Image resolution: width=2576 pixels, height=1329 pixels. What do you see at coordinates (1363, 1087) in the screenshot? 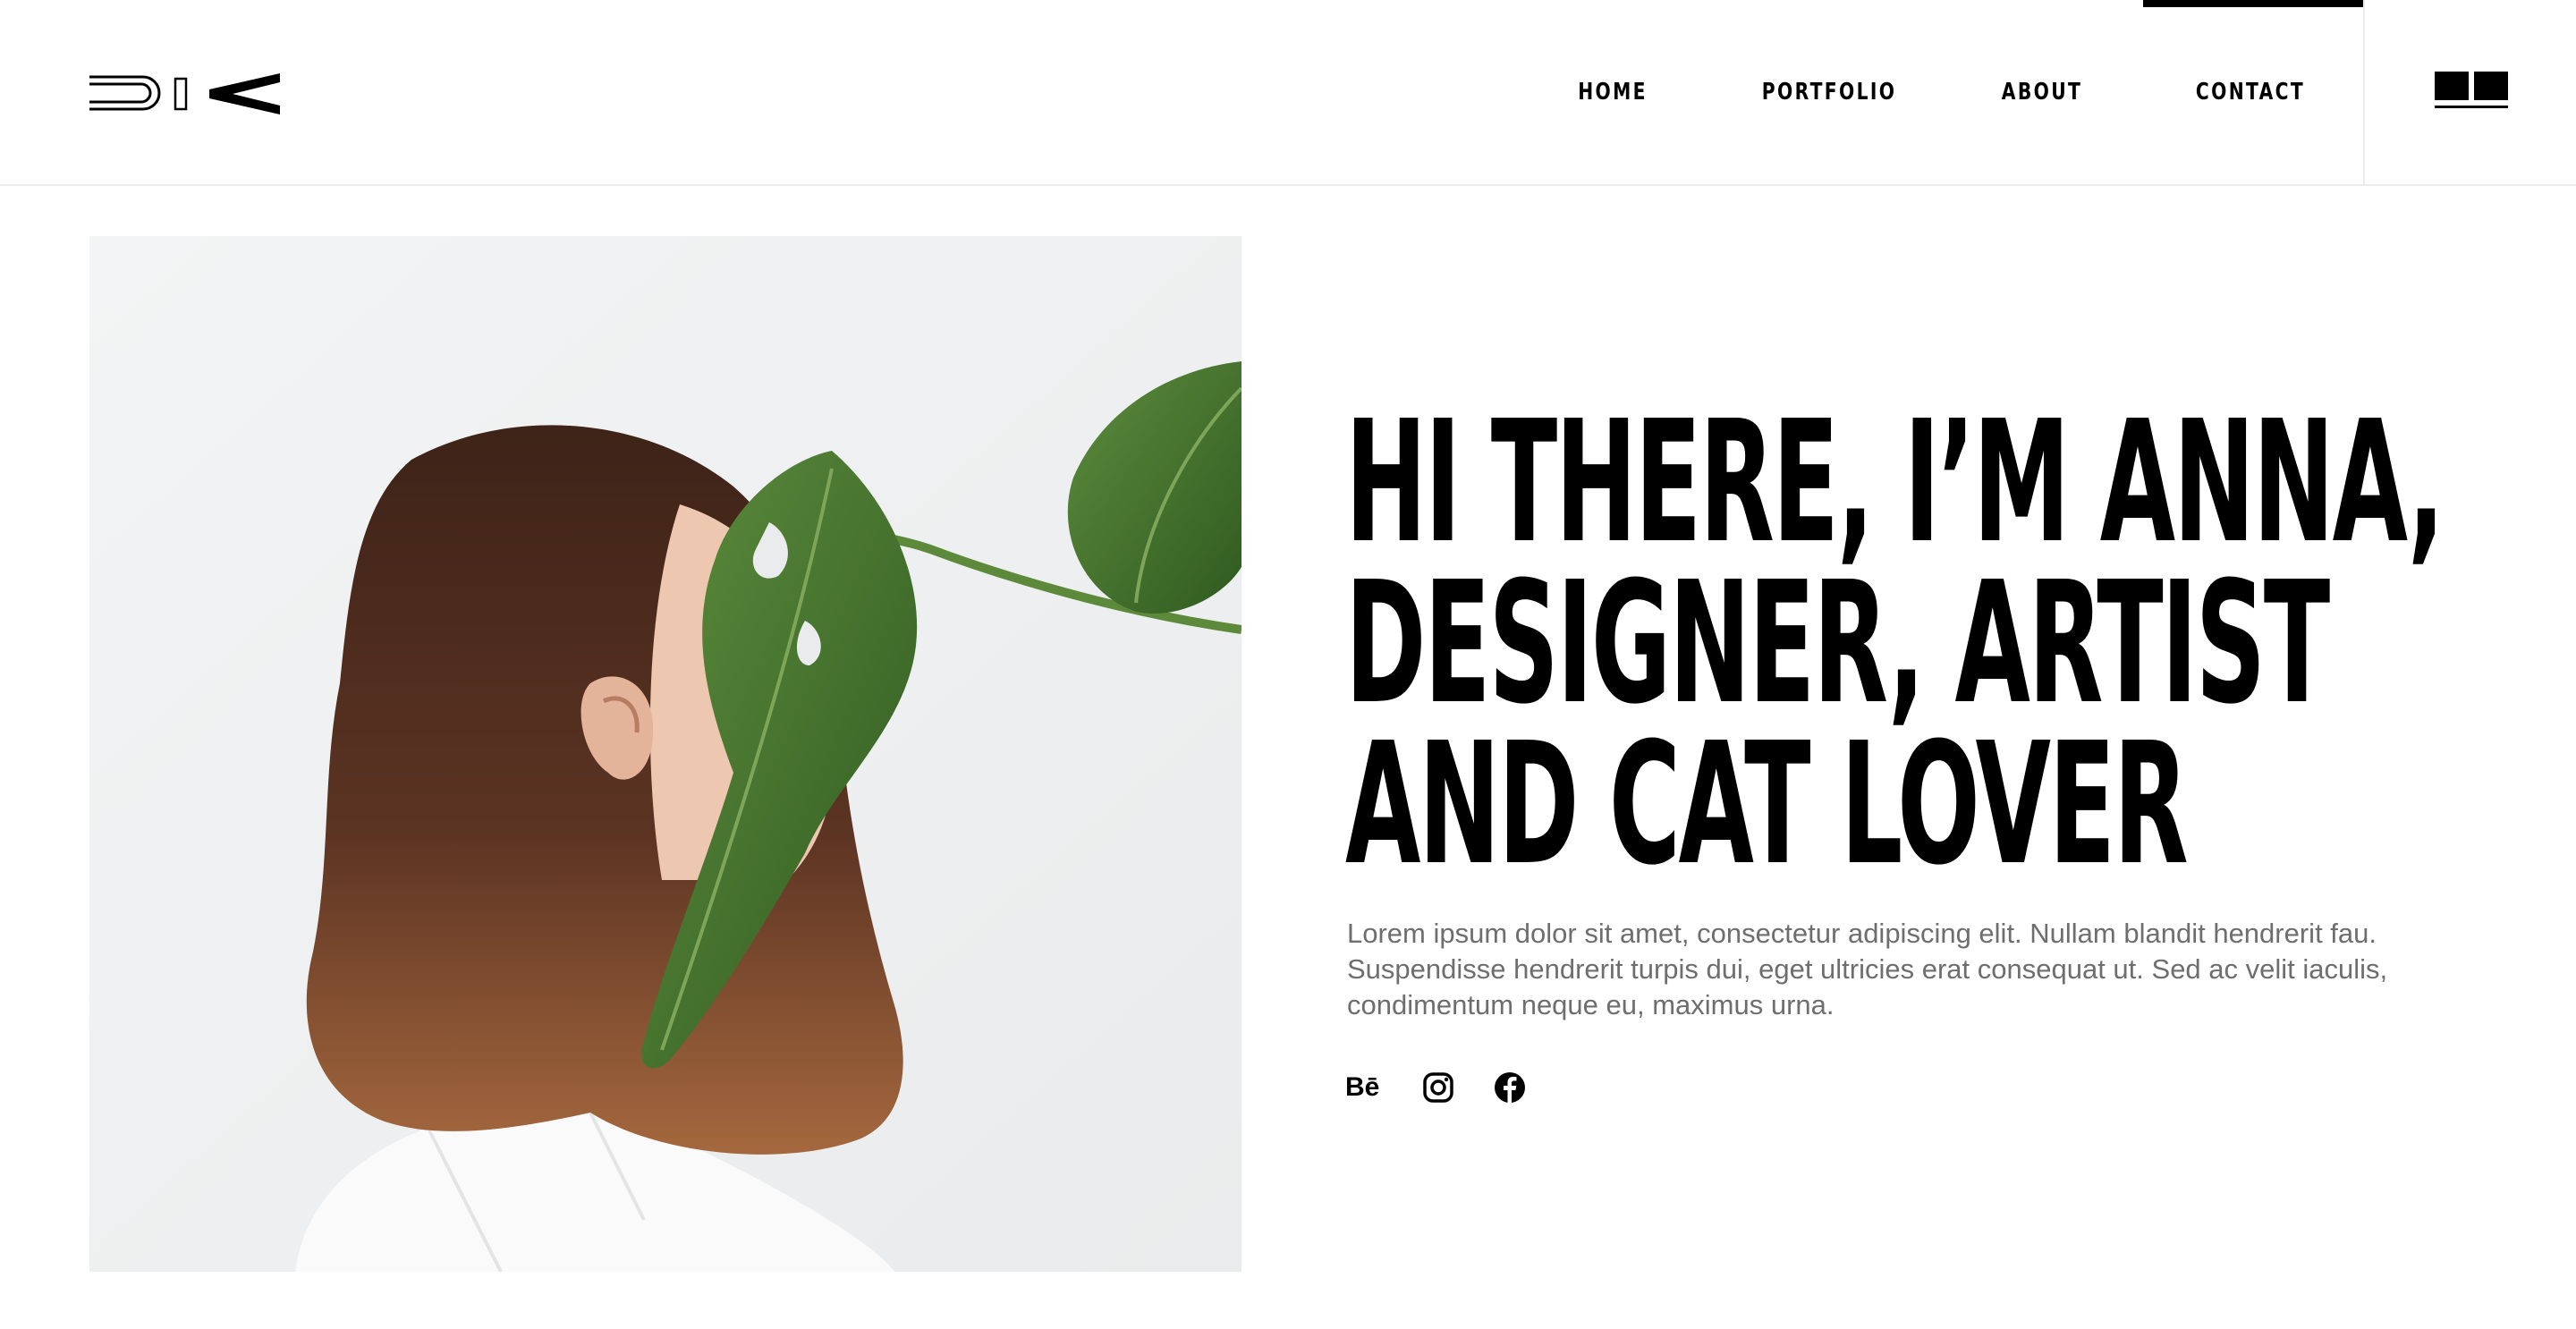
I see `behance-icon: Bē` at bounding box center [1363, 1087].